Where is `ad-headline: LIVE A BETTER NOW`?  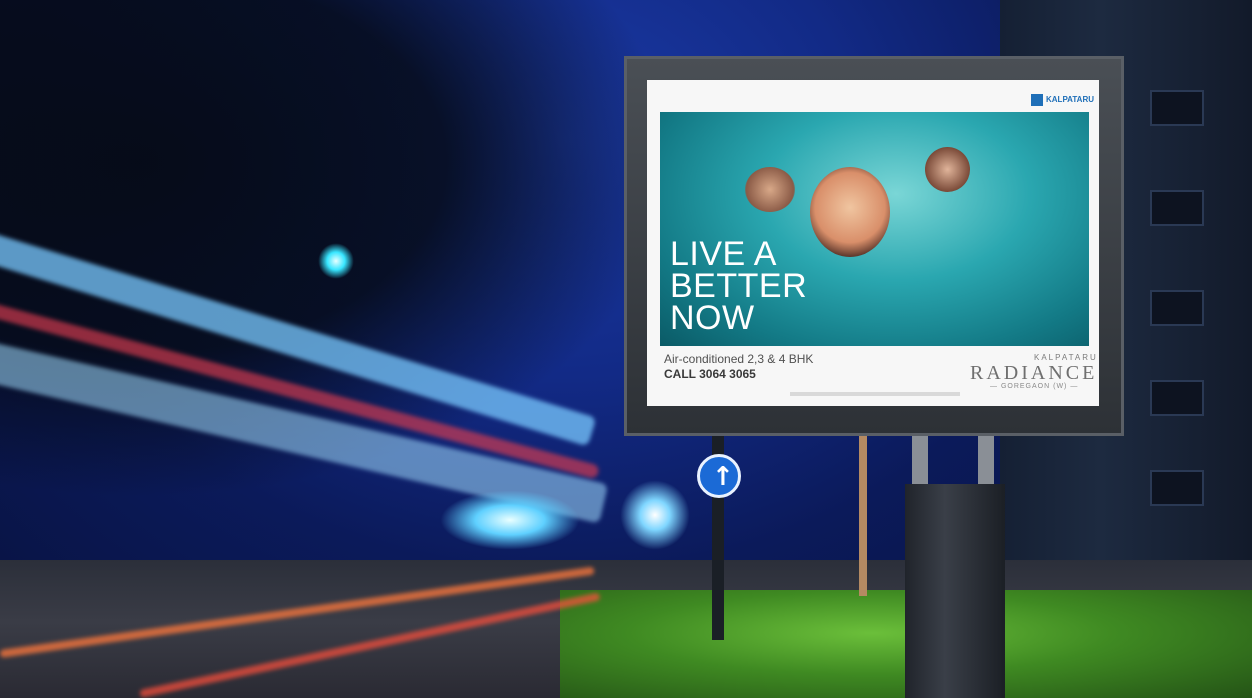 ad-headline: LIVE A BETTER NOW is located at coordinates (755, 286).